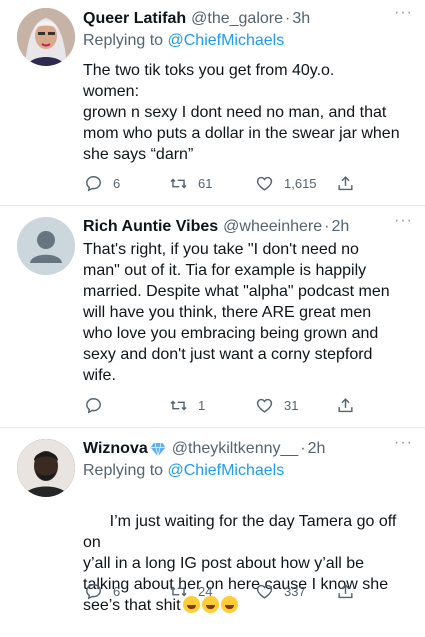 The image size is (425, 637). Describe the element at coordinates (237, 18) in the screenshot. I see `author-handle: @the_galore` at that location.